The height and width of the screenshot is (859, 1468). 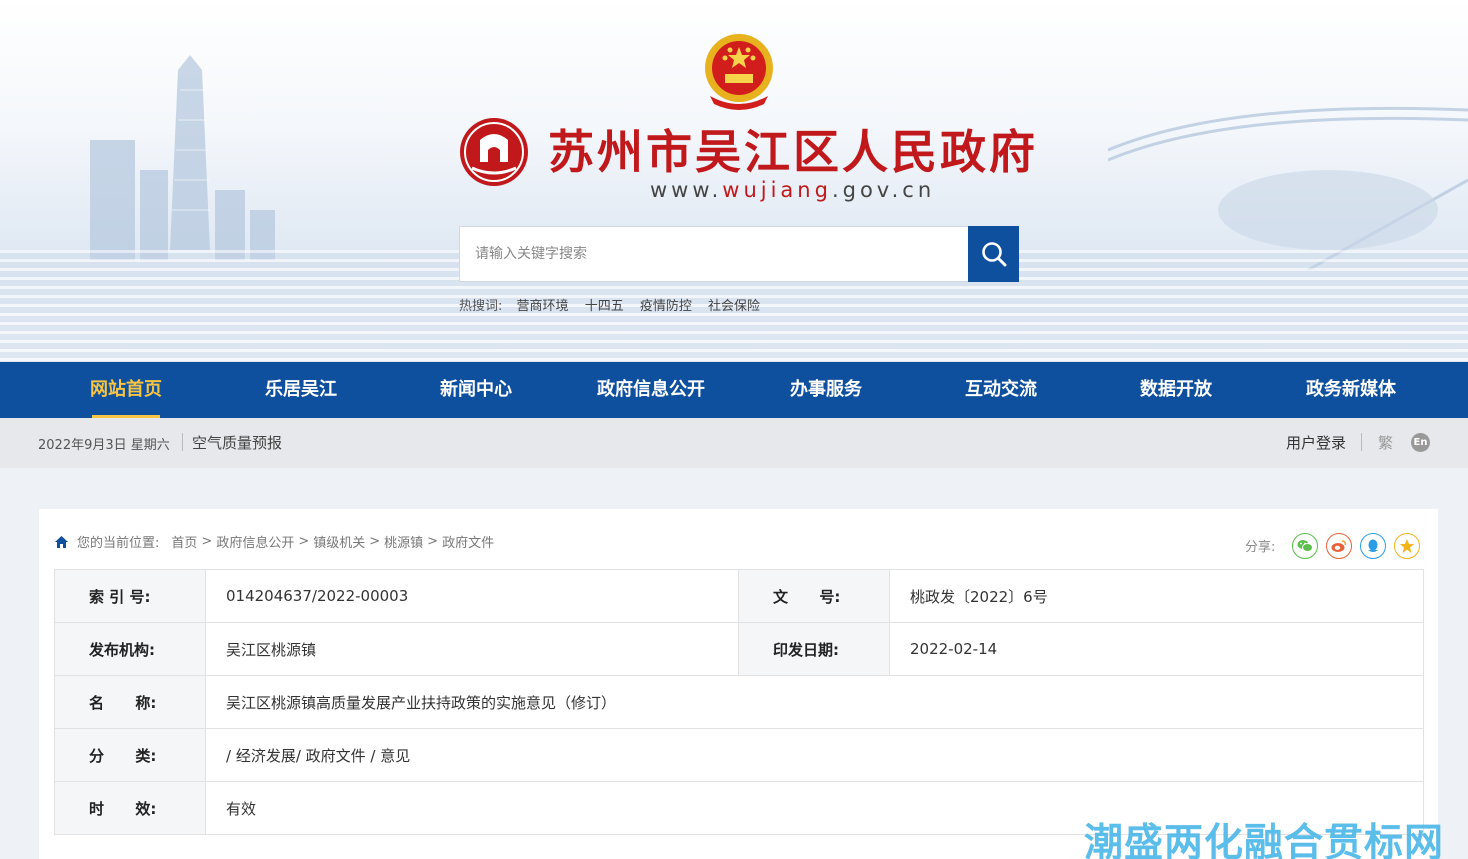 I want to click on current-date: 2022年9月3日 星期六, so click(x=104, y=445).